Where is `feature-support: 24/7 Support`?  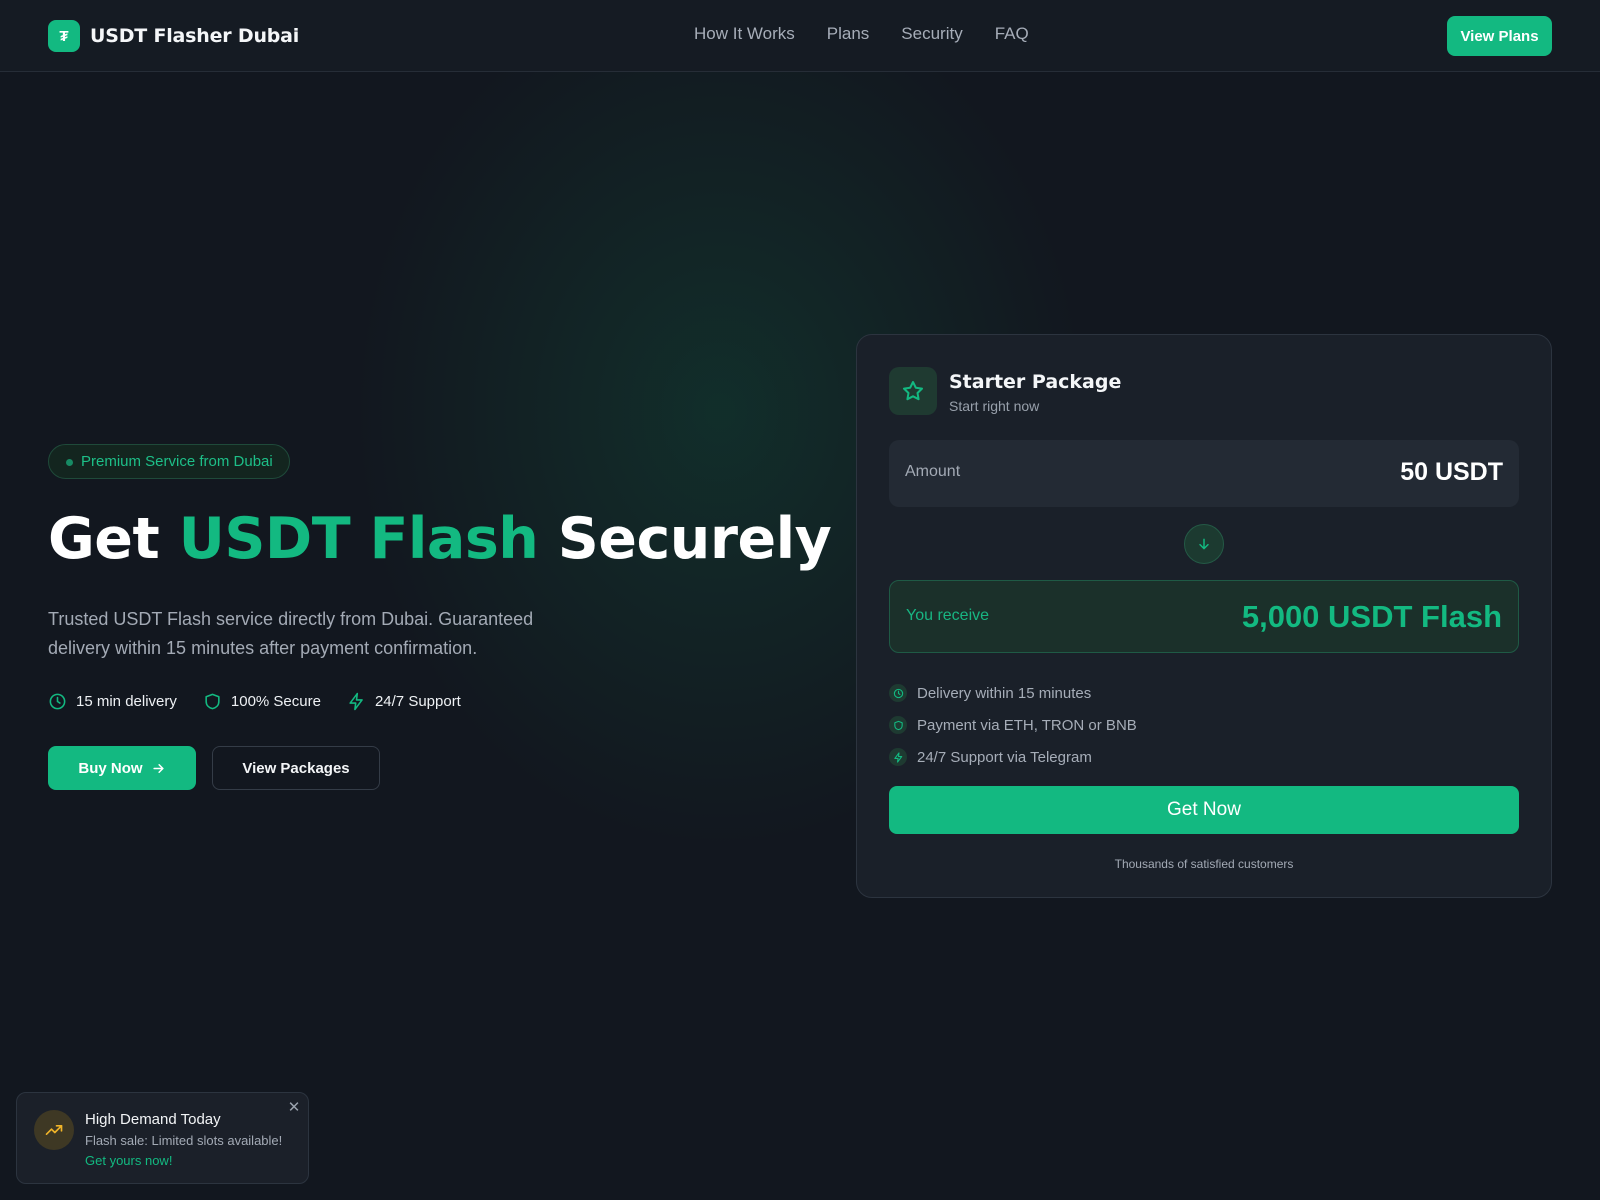
feature-support: 24/7 Support is located at coordinates (404, 701).